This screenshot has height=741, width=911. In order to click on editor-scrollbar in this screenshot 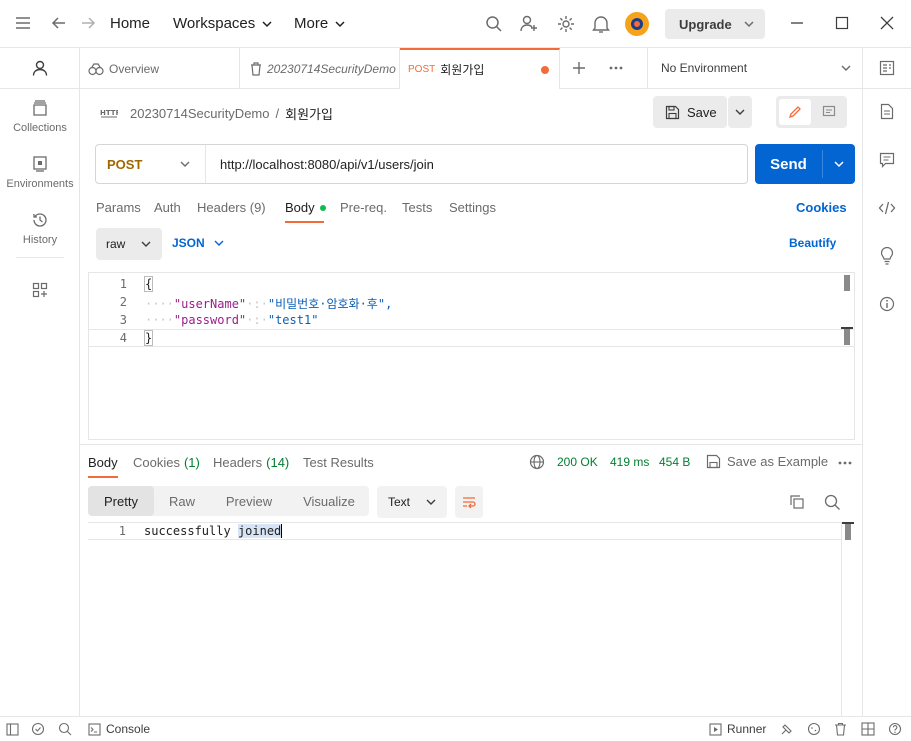, I will do `click(847, 283)`.